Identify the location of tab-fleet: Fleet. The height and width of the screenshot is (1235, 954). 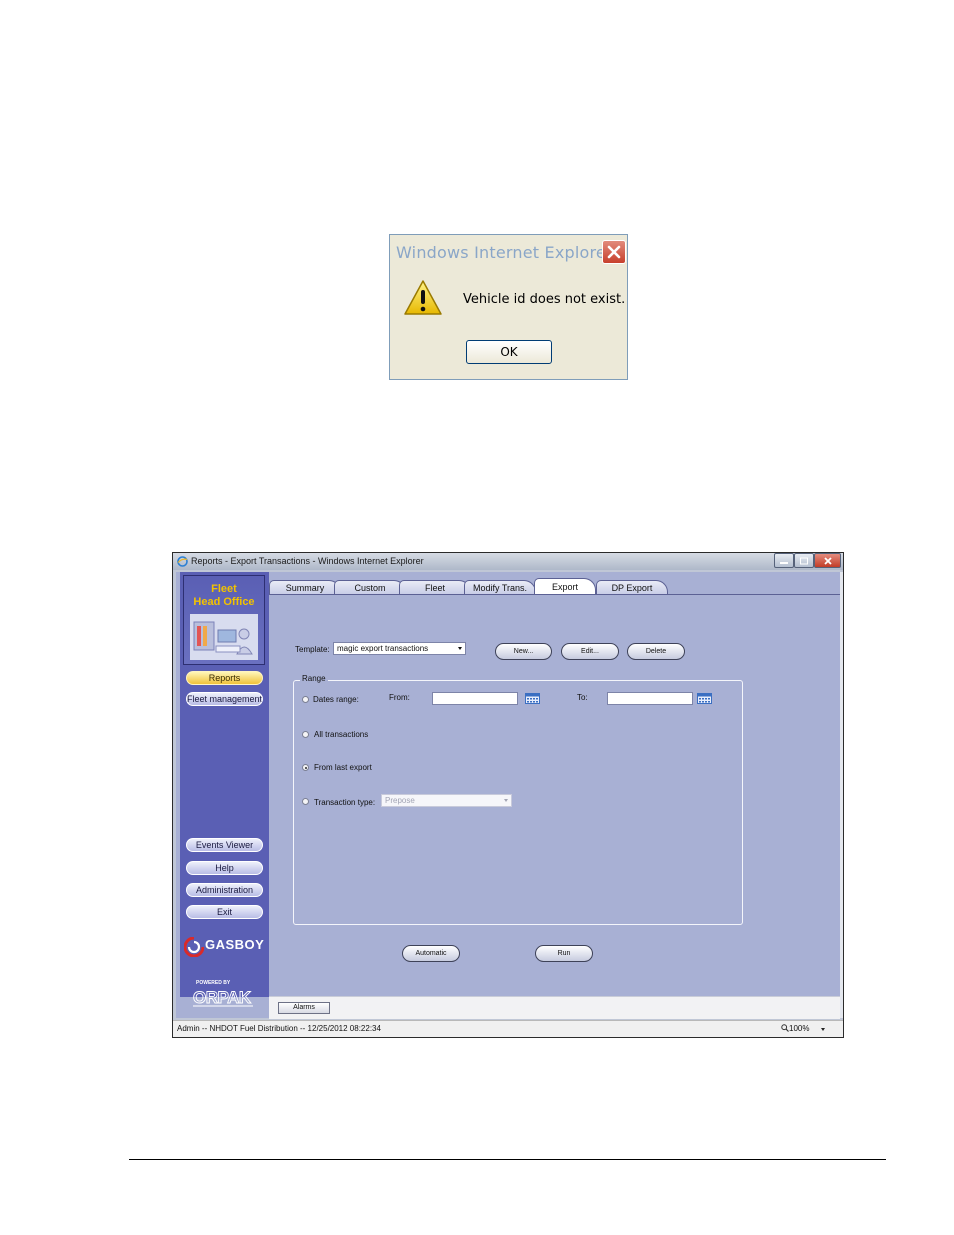
(435, 587).